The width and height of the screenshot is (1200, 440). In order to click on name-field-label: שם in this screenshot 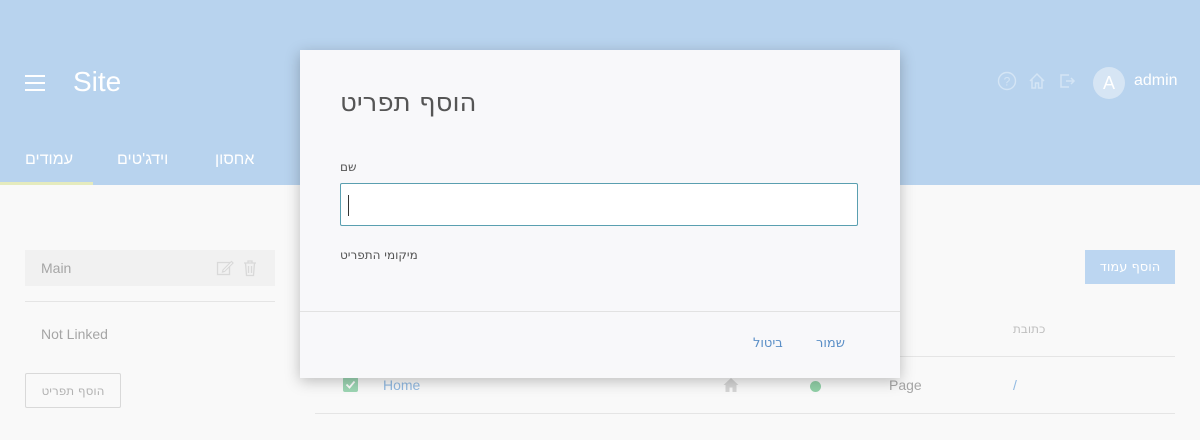, I will do `click(348, 167)`.